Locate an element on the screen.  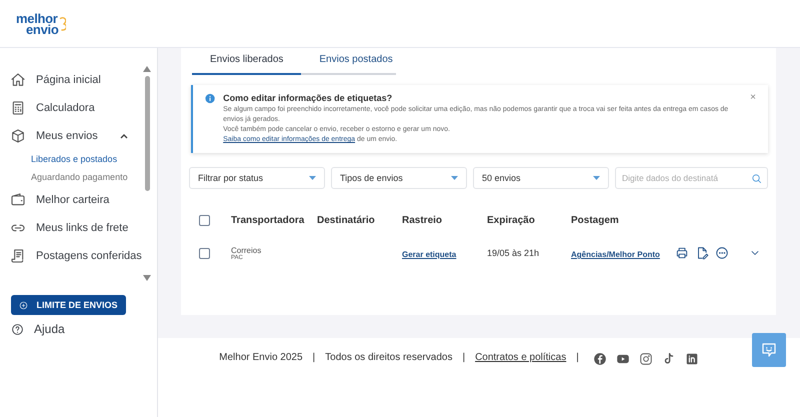
edit-document-icon is located at coordinates (702, 253).